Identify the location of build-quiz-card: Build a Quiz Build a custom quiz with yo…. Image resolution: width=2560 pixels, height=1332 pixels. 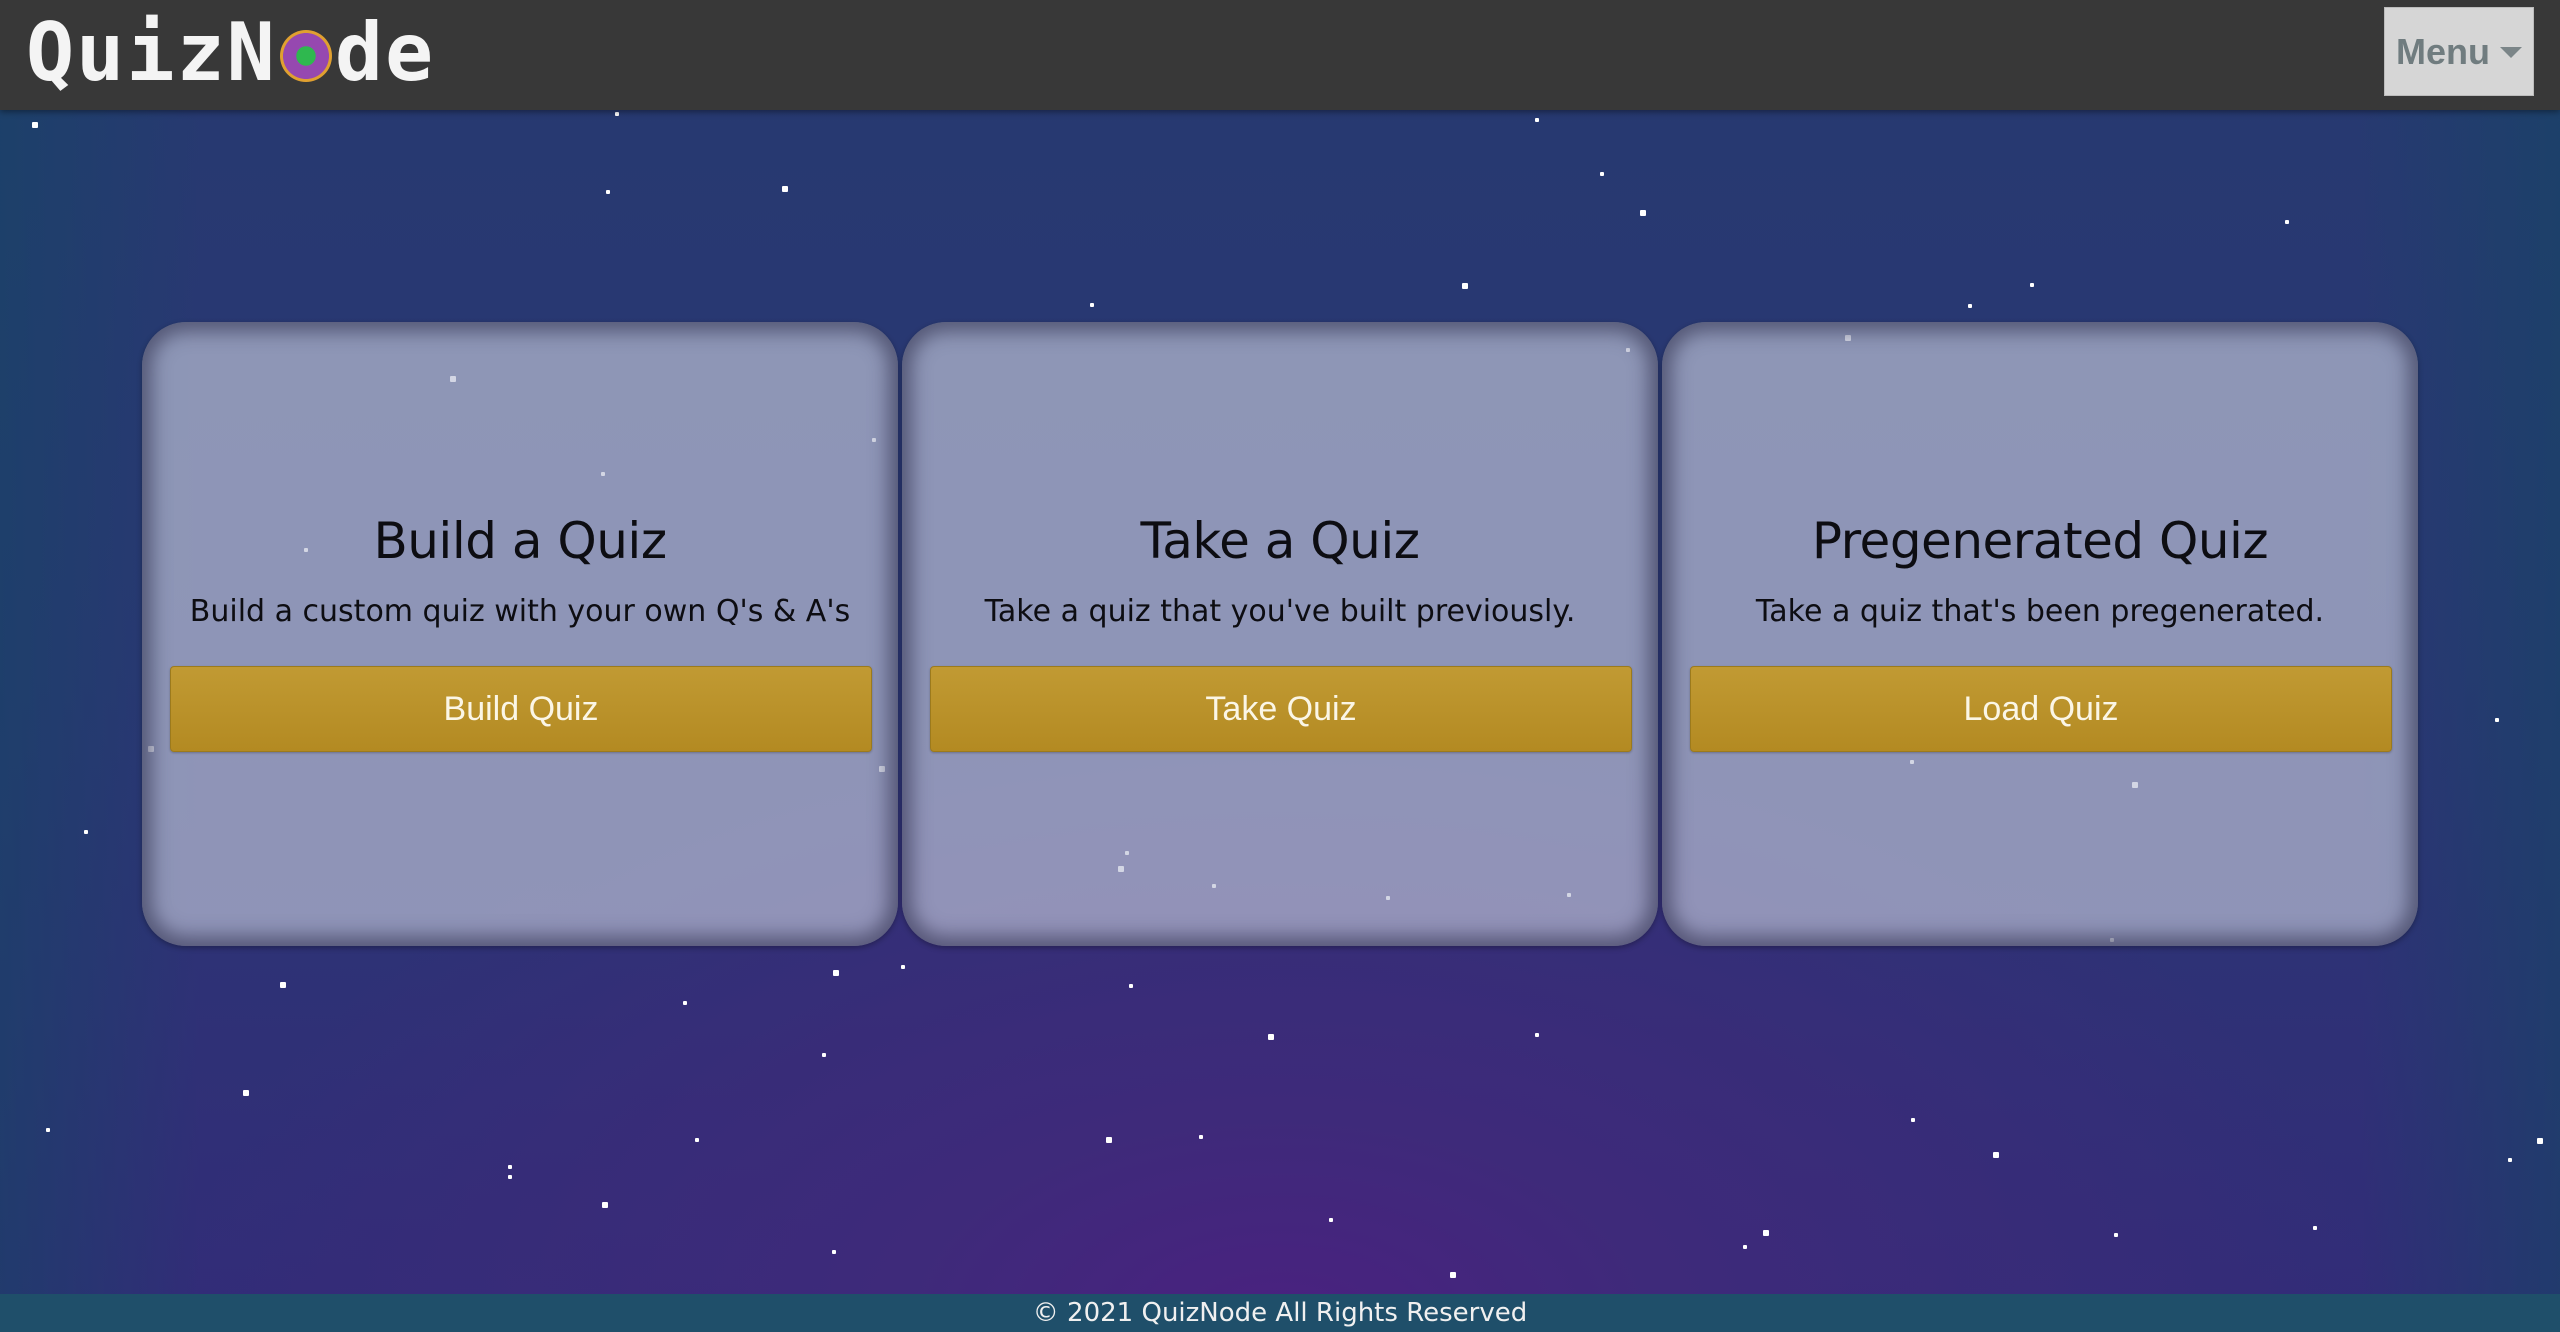
(520, 634).